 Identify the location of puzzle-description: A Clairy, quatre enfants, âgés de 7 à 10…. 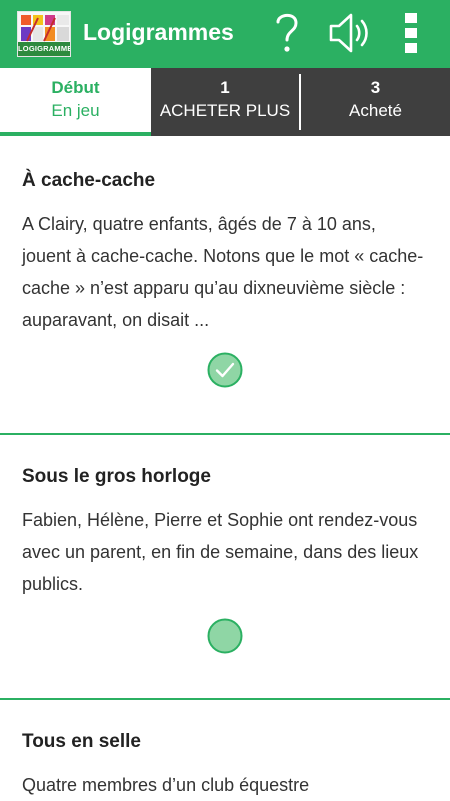
(223, 272).